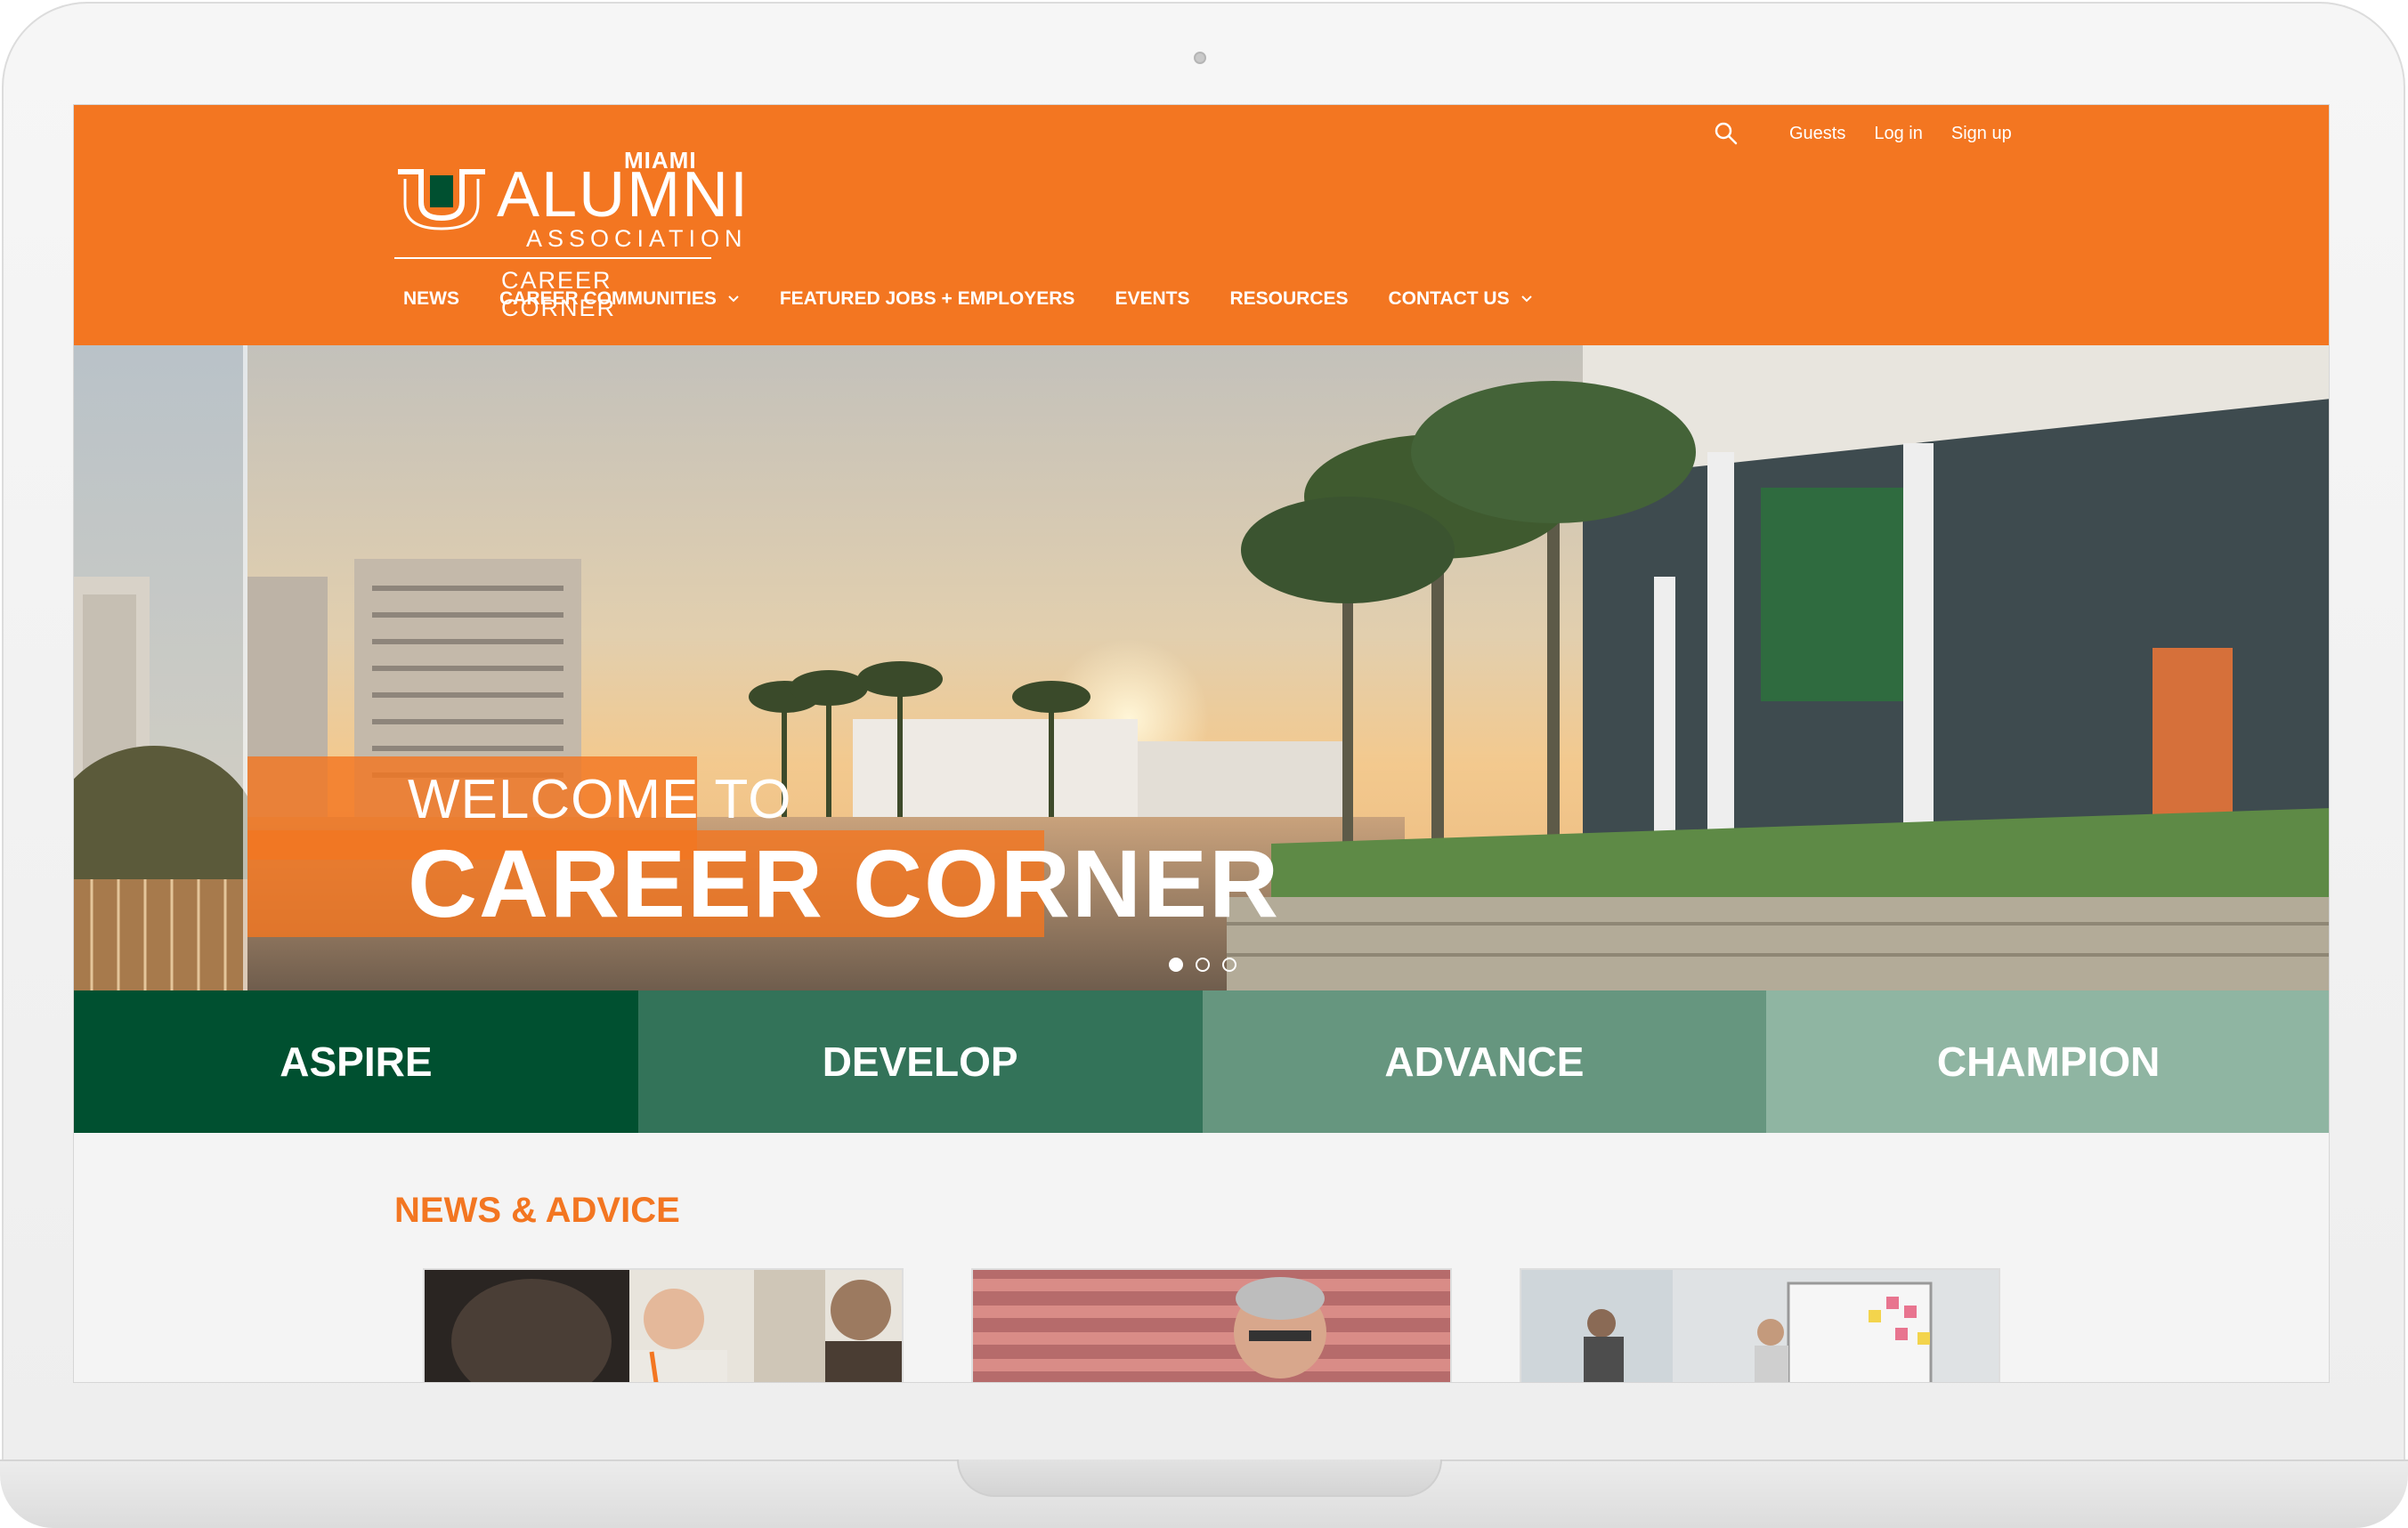 This screenshot has width=2408, height=1528. What do you see at coordinates (1199, 1478) in the screenshot?
I see `laptop-notch` at bounding box center [1199, 1478].